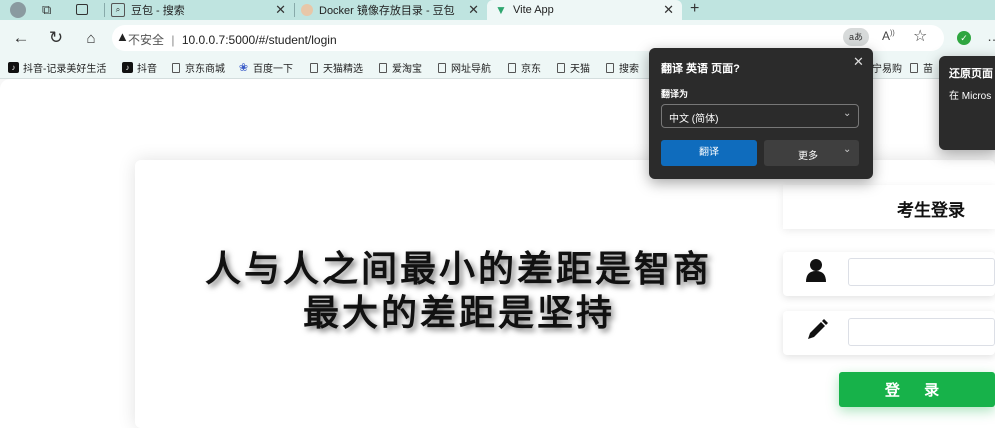 The image size is (995, 428). What do you see at coordinates (917, 389) in the screenshot?
I see `login-button: 登 录` at bounding box center [917, 389].